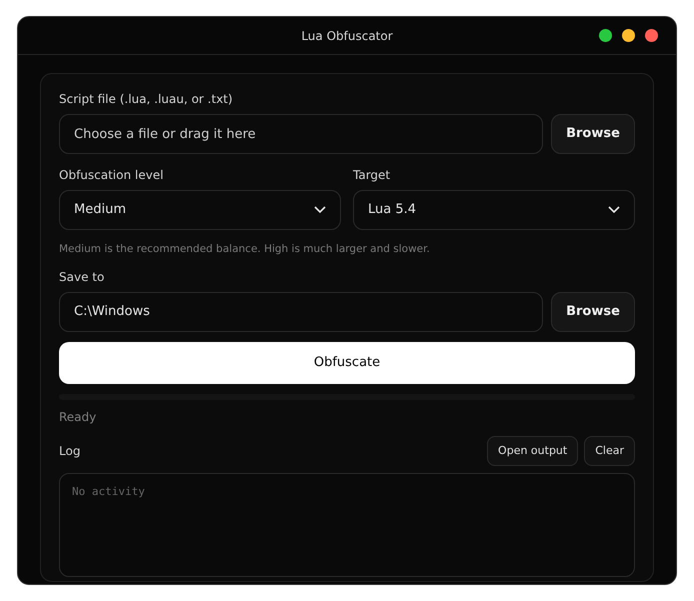 The height and width of the screenshot is (601, 694). What do you see at coordinates (609, 451) in the screenshot?
I see `log-button: Clear` at bounding box center [609, 451].